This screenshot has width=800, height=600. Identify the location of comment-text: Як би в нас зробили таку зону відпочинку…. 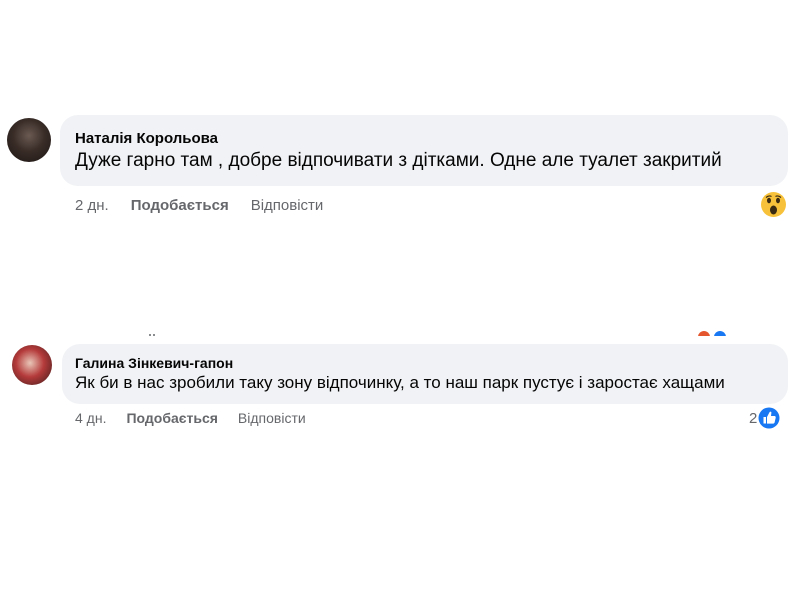
(400, 382).